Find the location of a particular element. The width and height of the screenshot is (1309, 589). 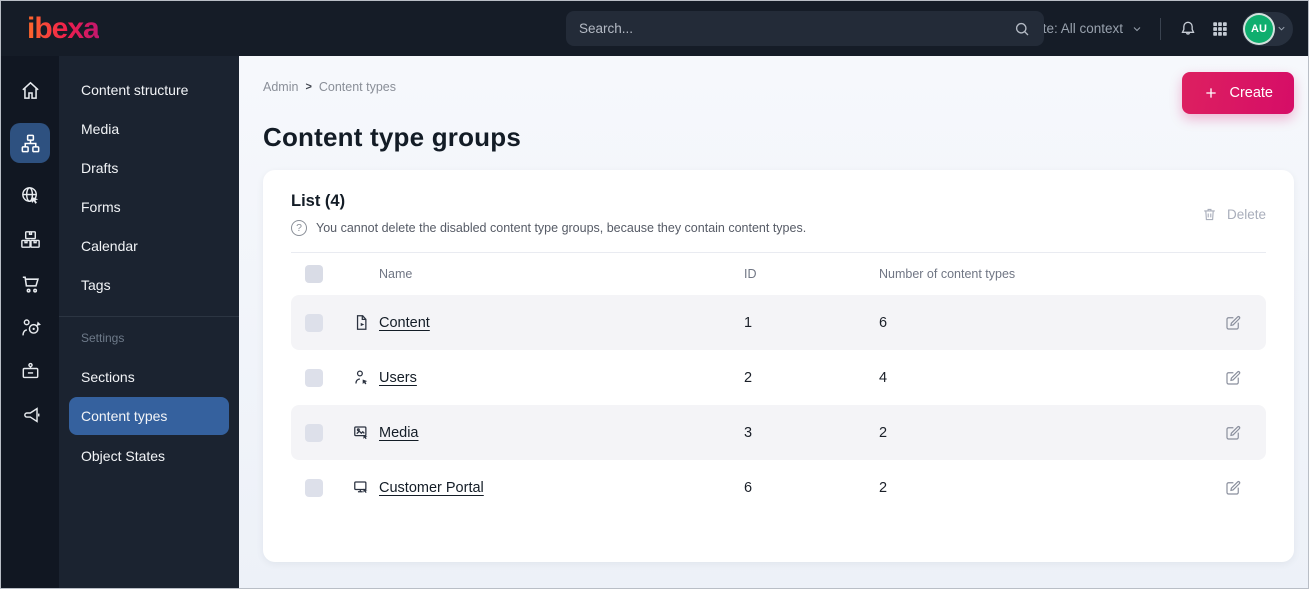

content-structure-rail-item is located at coordinates (30, 143).